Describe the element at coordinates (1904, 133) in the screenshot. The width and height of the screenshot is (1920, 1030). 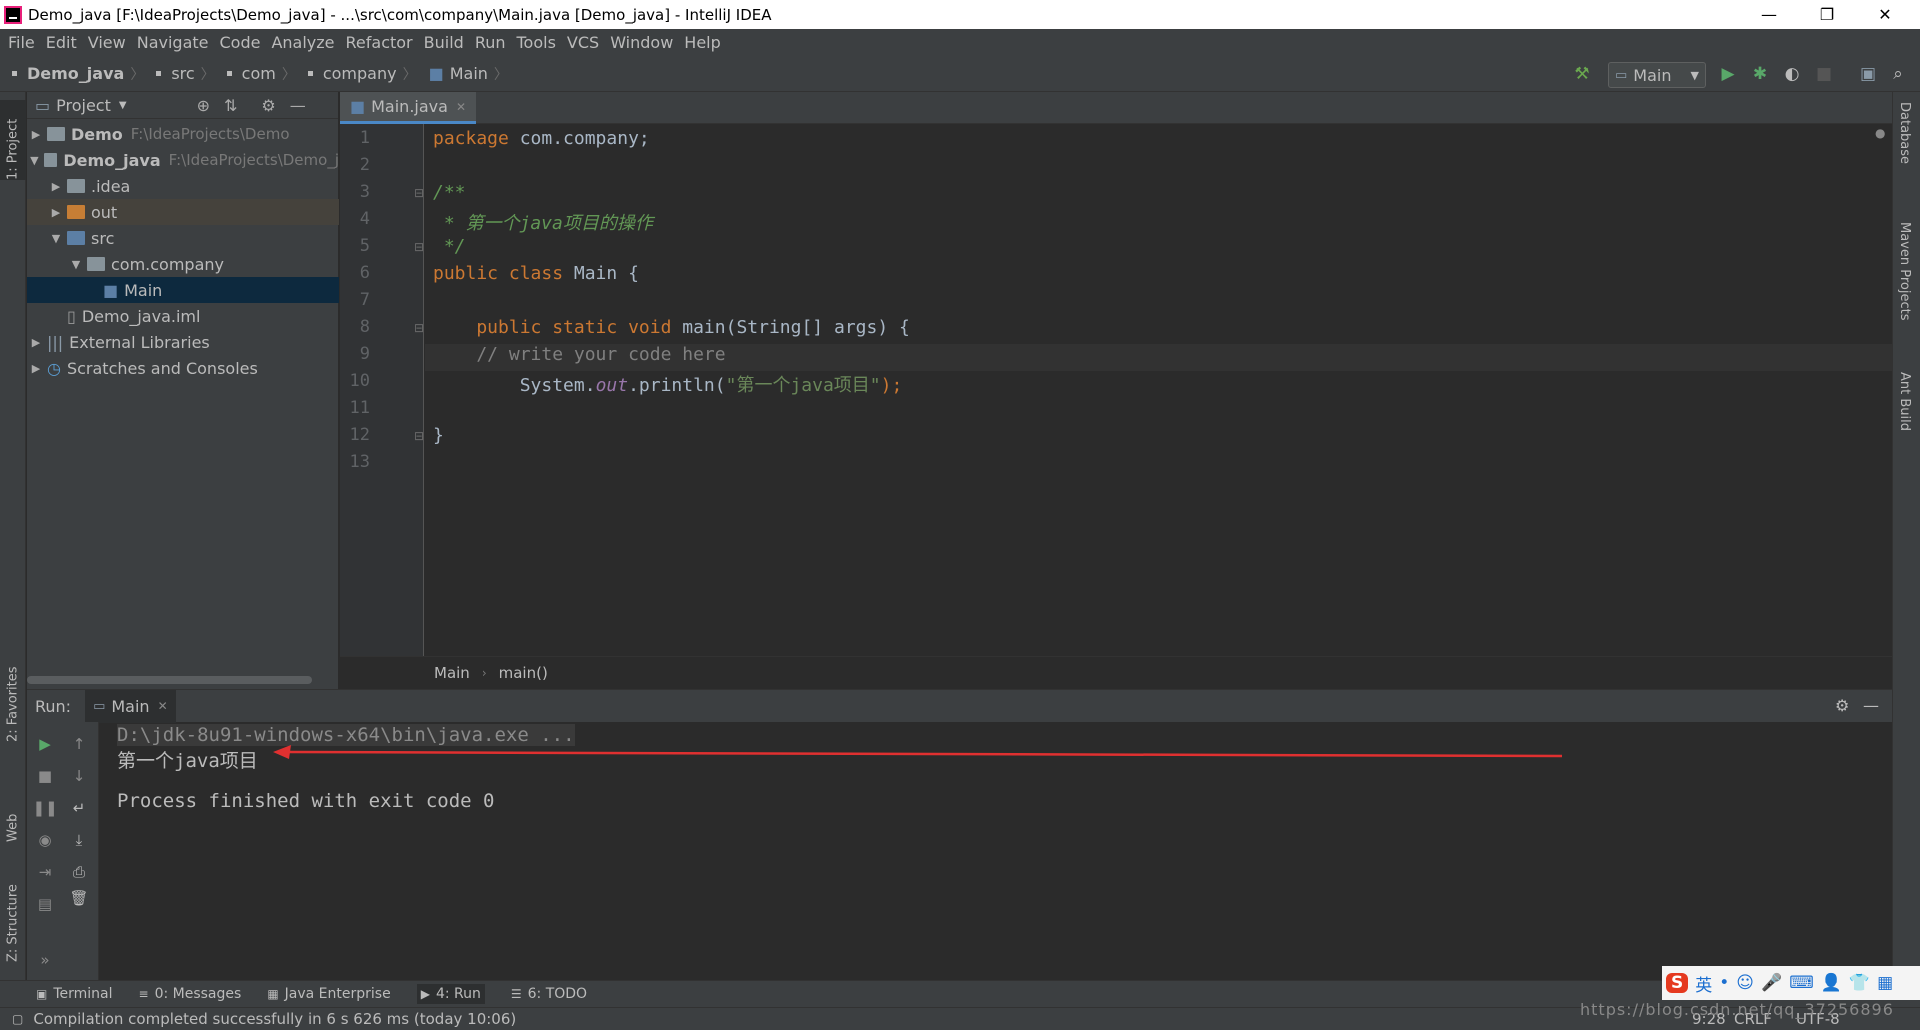
I see `tool-tab-database: Database` at that location.